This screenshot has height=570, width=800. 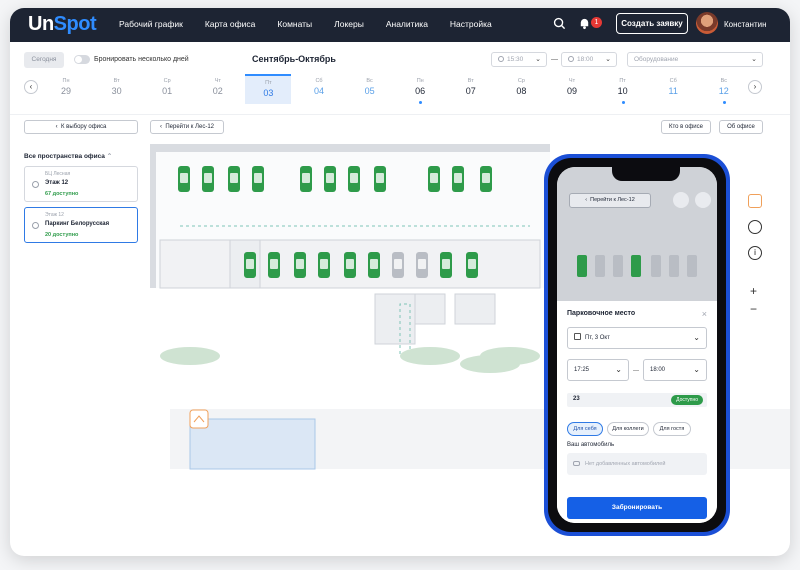 What do you see at coordinates (695, 59) in the screenshot?
I see `equipment-select: Оборудование ⌄` at bounding box center [695, 59].